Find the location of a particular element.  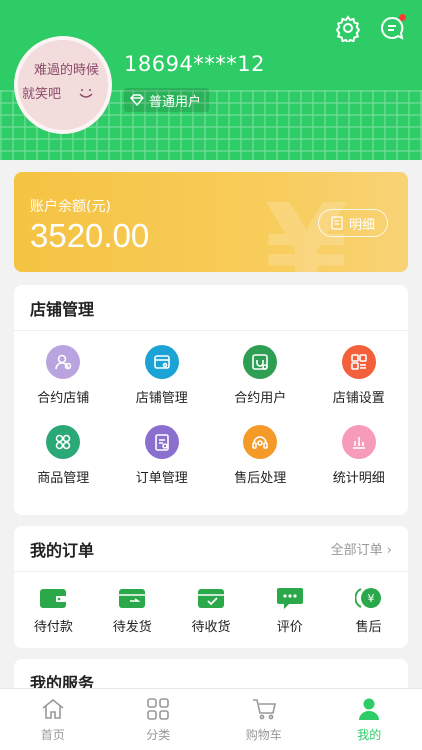

order-status-label: 售后 is located at coordinates (368, 627).